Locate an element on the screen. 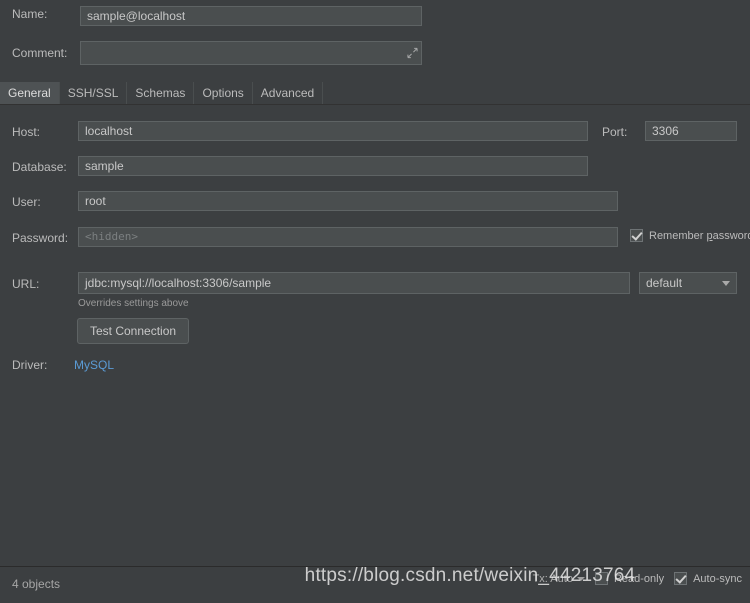  url-row: URL: is located at coordinates (25, 284).